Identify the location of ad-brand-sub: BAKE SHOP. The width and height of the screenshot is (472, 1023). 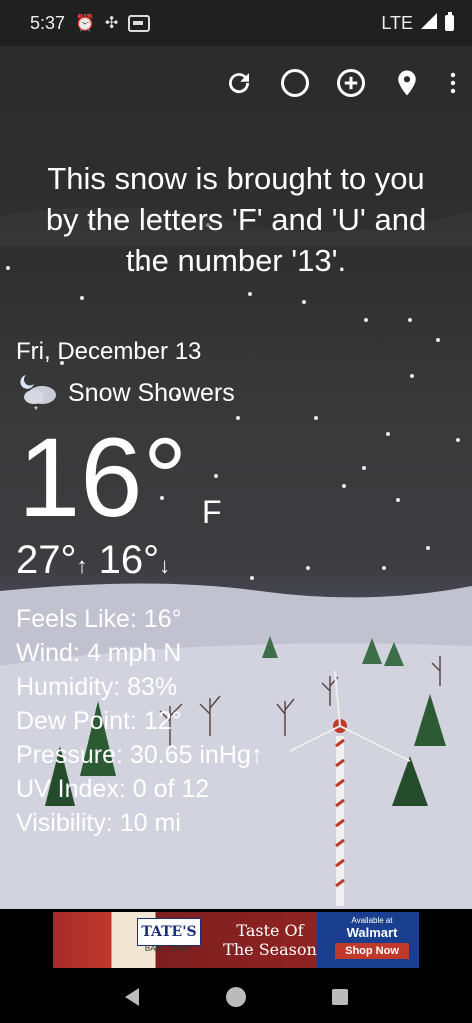
(168, 948).